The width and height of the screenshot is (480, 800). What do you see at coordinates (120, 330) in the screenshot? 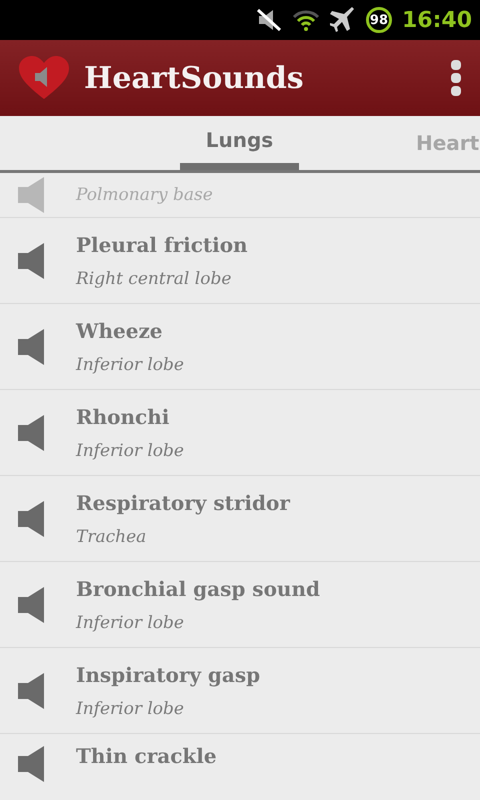
I see `item-title: Wheeze` at bounding box center [120, 330].